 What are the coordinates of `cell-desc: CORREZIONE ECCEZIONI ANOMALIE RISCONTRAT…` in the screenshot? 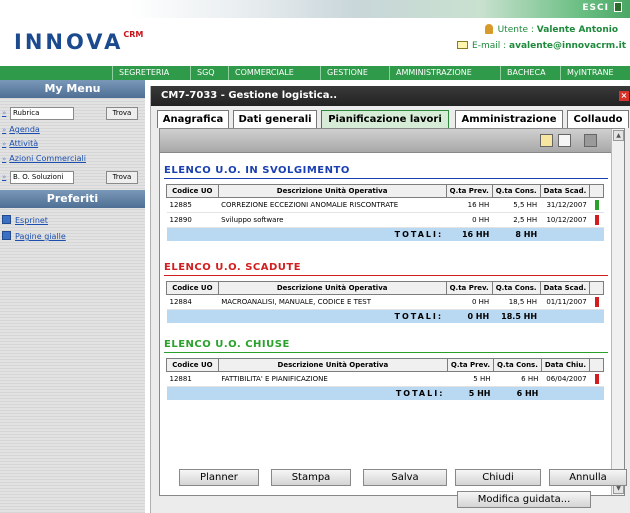 It's located at (332, 205).